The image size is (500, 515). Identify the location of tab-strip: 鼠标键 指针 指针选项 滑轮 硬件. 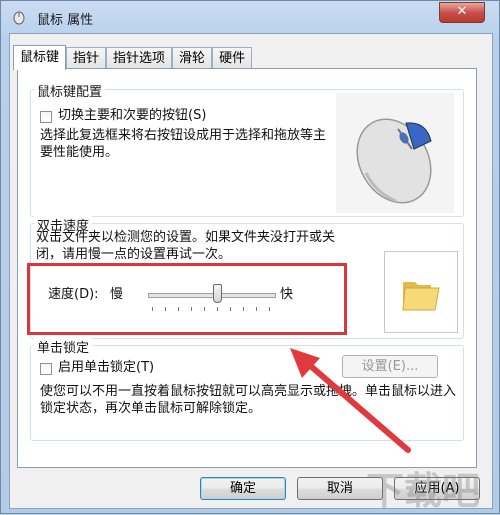
(133, 57).